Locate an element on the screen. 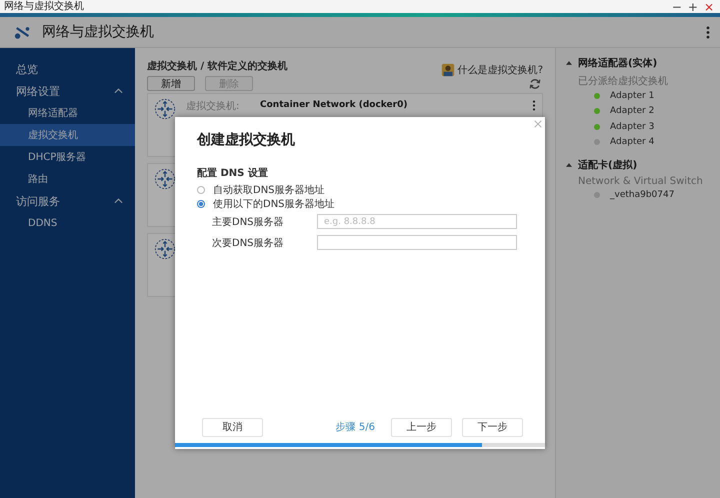  sidebar-item: 网络适配器 is located at coordinates (67, 113).